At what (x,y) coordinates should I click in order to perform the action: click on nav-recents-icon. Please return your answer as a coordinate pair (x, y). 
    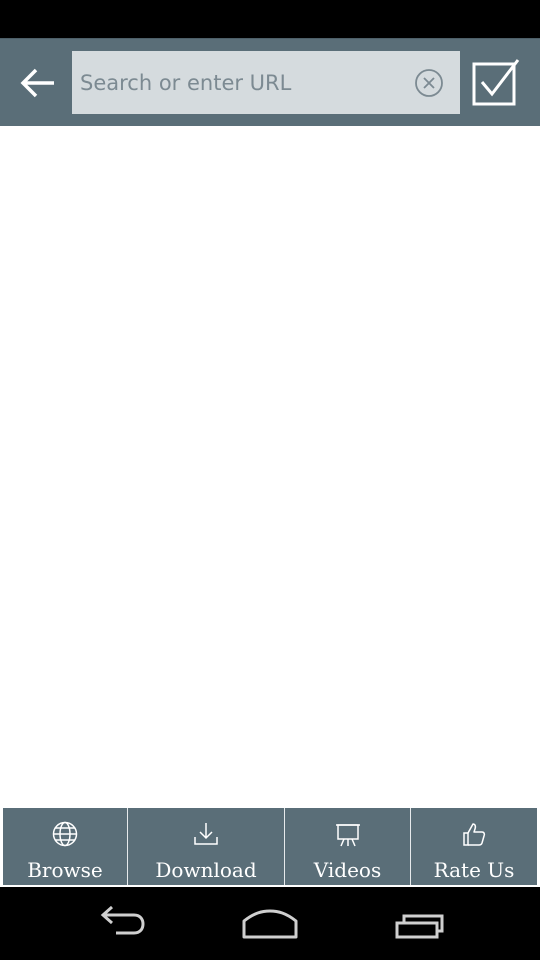
    Looking at the image, I should click on (419, 926).